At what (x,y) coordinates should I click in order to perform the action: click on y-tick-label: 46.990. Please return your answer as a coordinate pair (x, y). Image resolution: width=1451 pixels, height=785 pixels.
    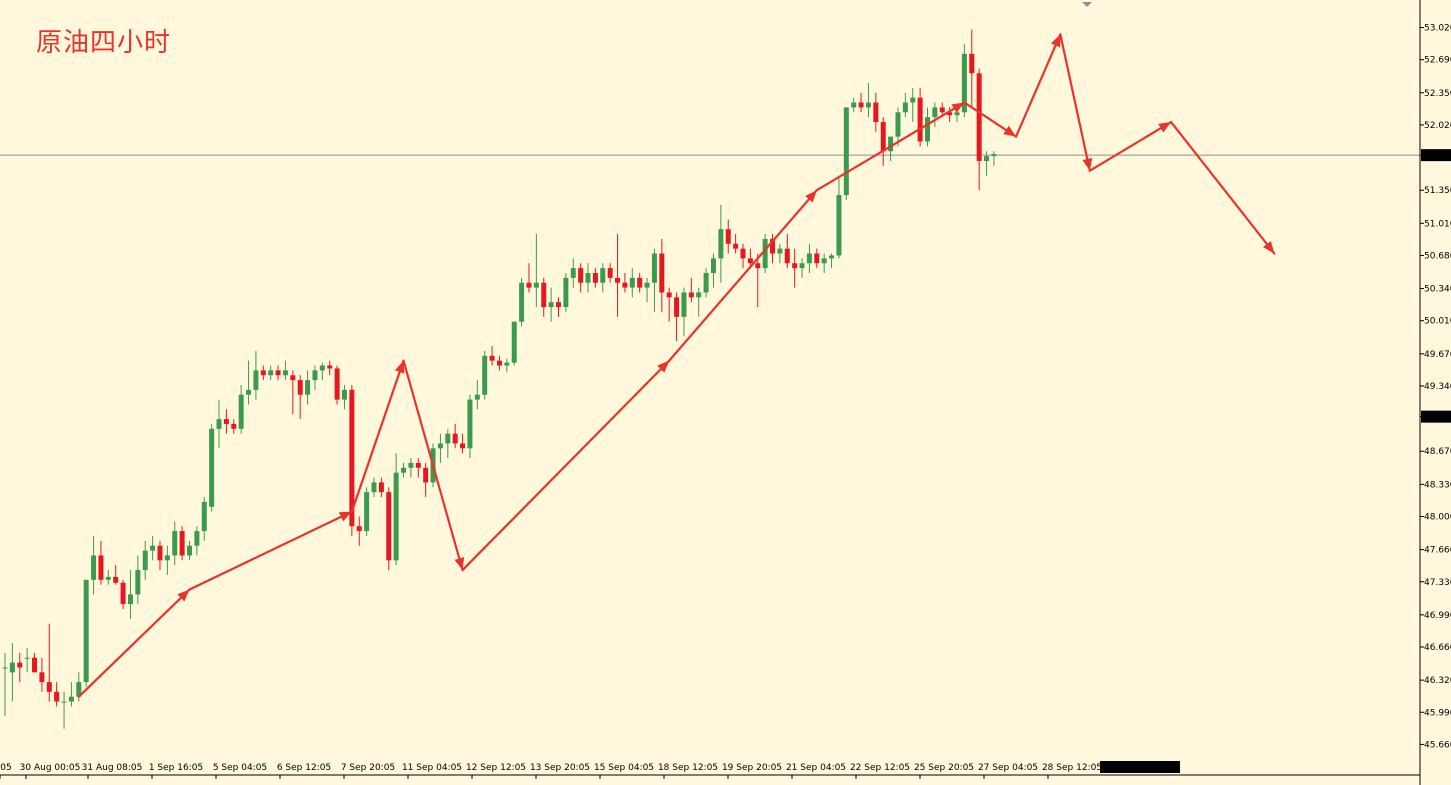
    Looking at the image, I should click on (1437, 616).